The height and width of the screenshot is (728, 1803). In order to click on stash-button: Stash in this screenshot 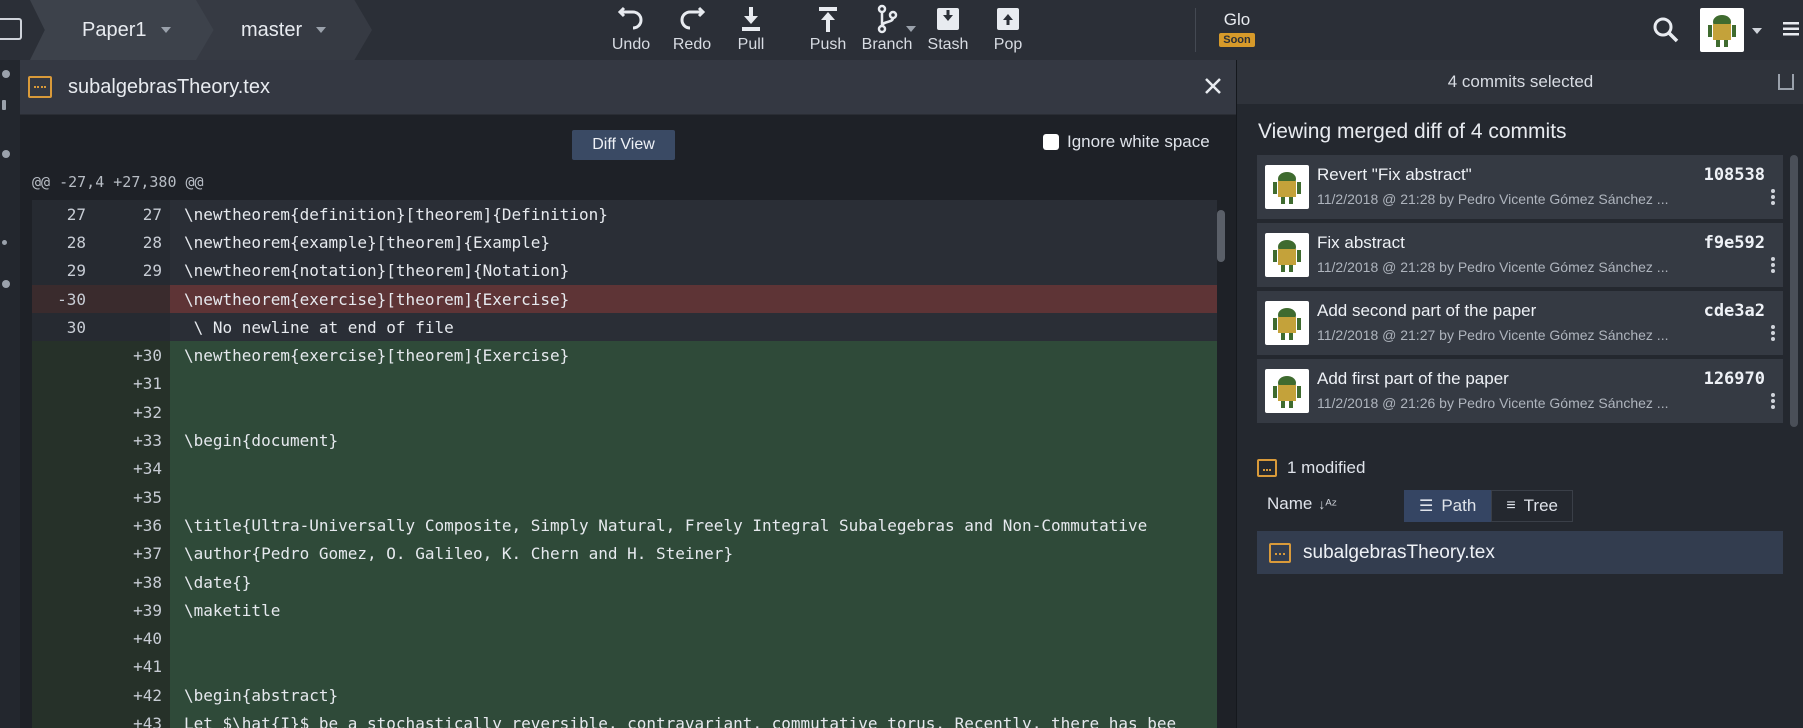, I will do `click(948, 31)`.